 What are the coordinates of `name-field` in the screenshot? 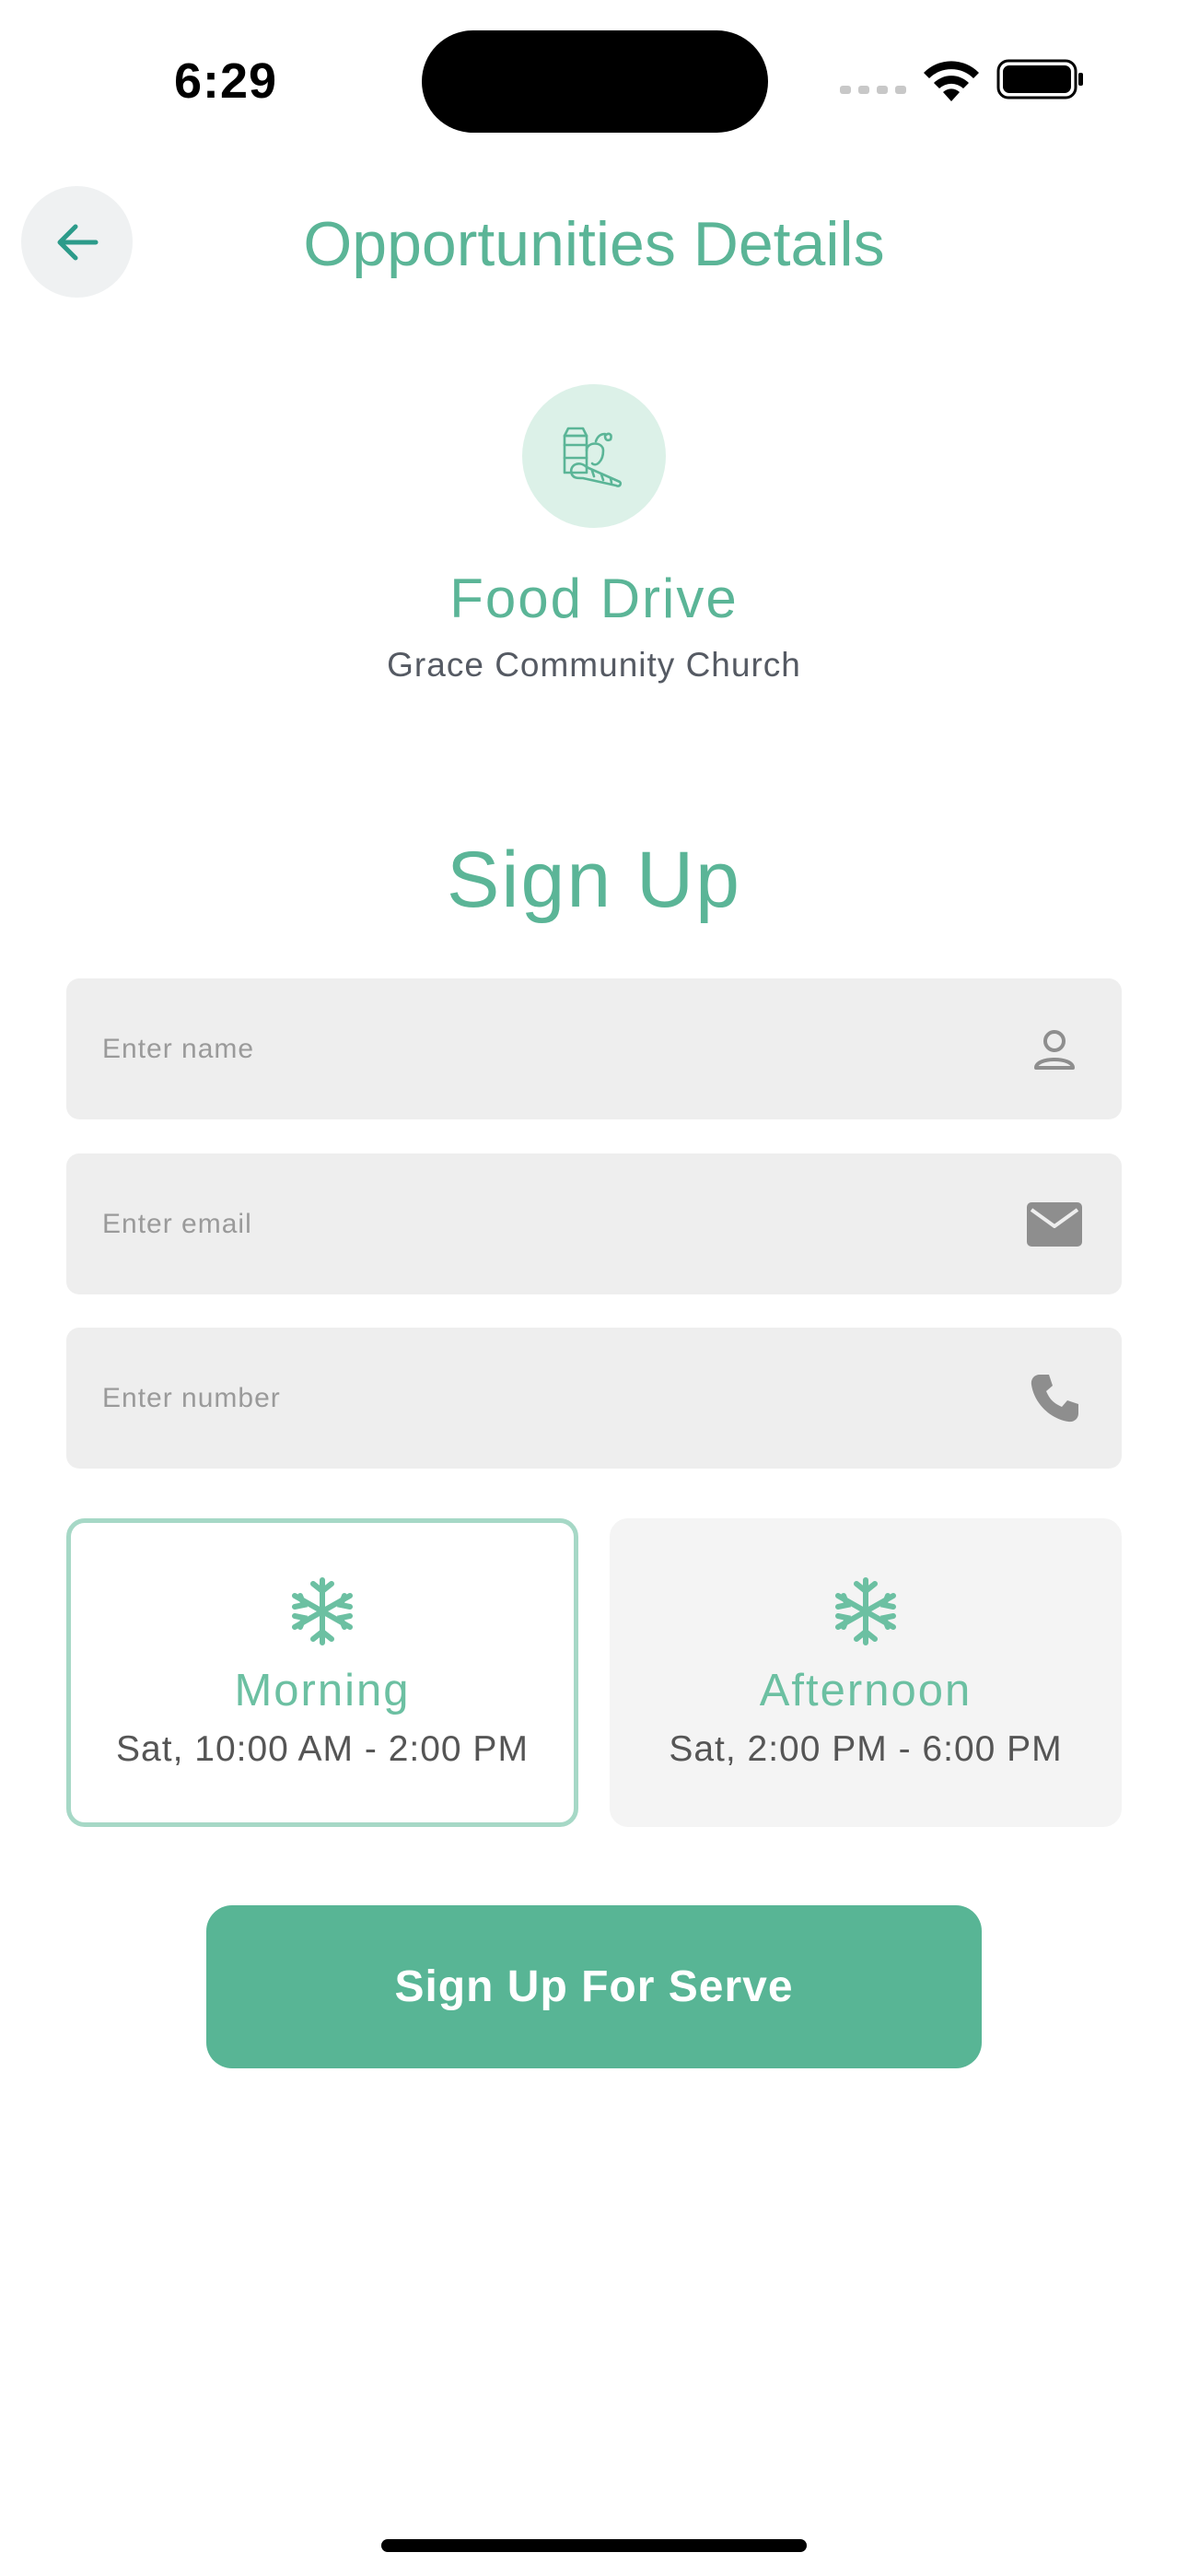 It's located at (594, 1049).